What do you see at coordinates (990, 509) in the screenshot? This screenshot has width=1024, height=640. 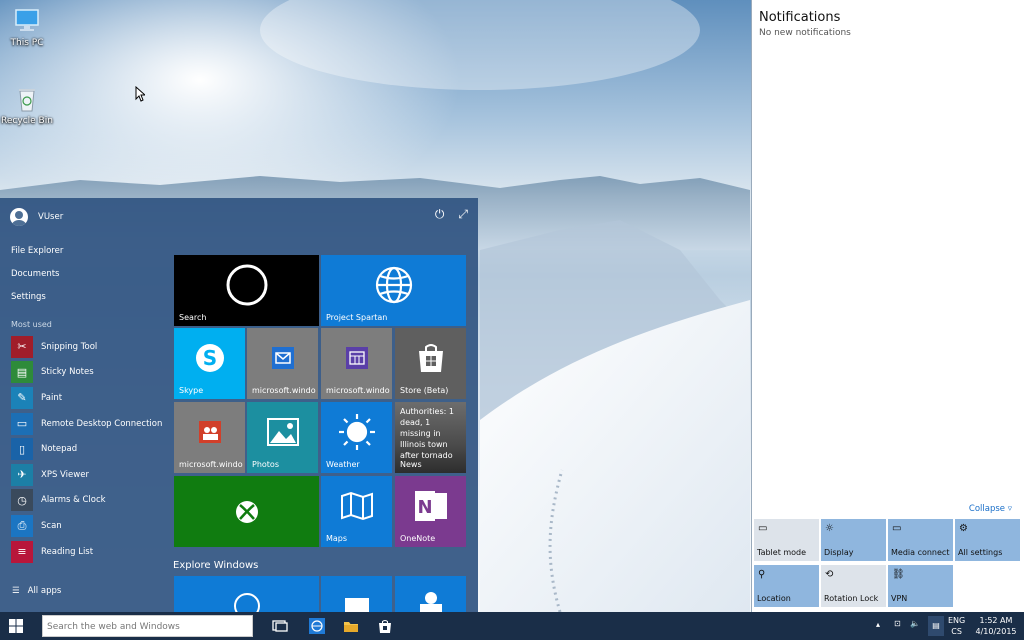 I see `collapse-button: Collapse ▿` at bounding box center [990, 509].